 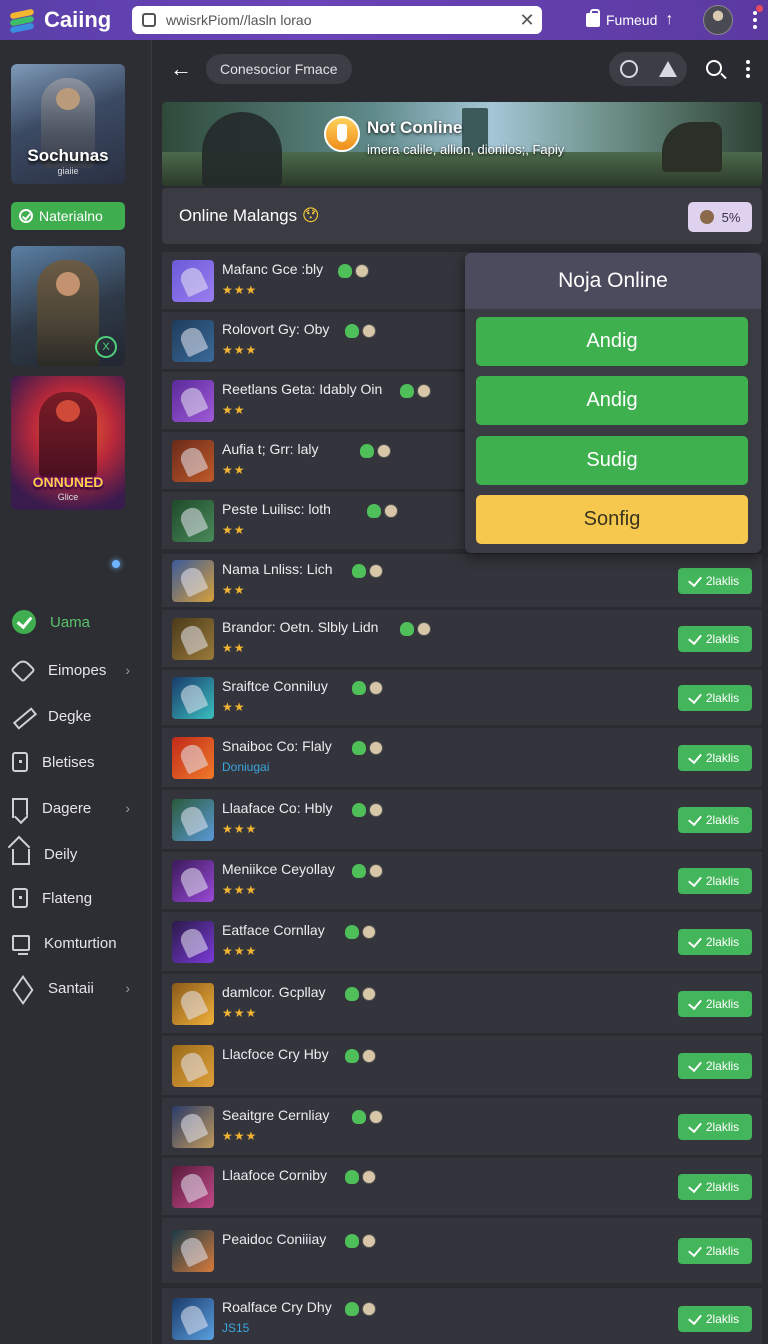 What do you see at coordinates (612, 519) in the screenshot?
I see `popup-button-4: Sonfig` at bounding box center [612, 519].